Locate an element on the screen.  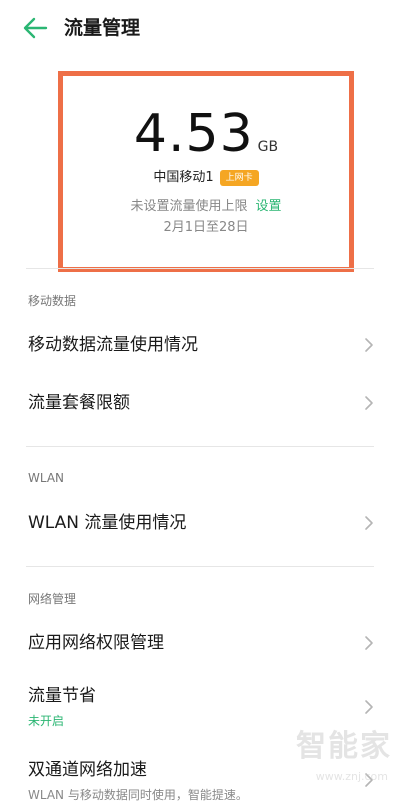
usage-value: 4.53 GB is located at coordinates (206, 134).